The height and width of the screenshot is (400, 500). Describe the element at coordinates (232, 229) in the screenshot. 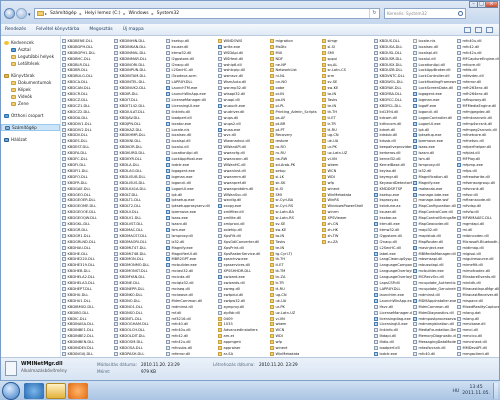

I see `file-name: xolehlp.dll` at that location.